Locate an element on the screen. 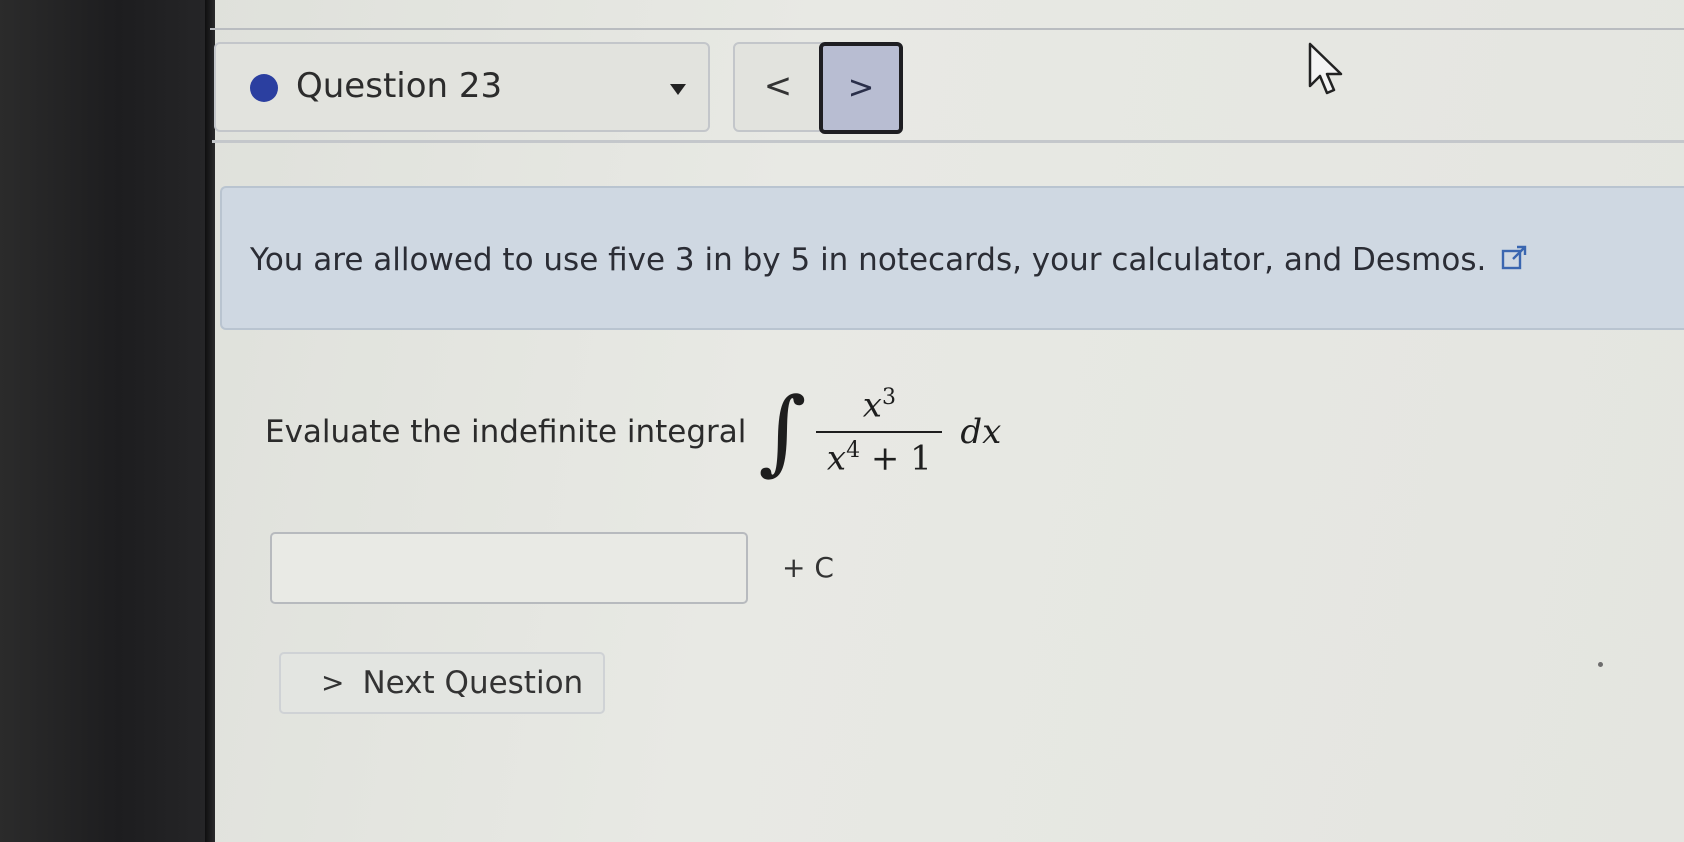 This screenshot has width=1684, height=842. dropdown-arrow-icon is located at coordinates (678, 89).